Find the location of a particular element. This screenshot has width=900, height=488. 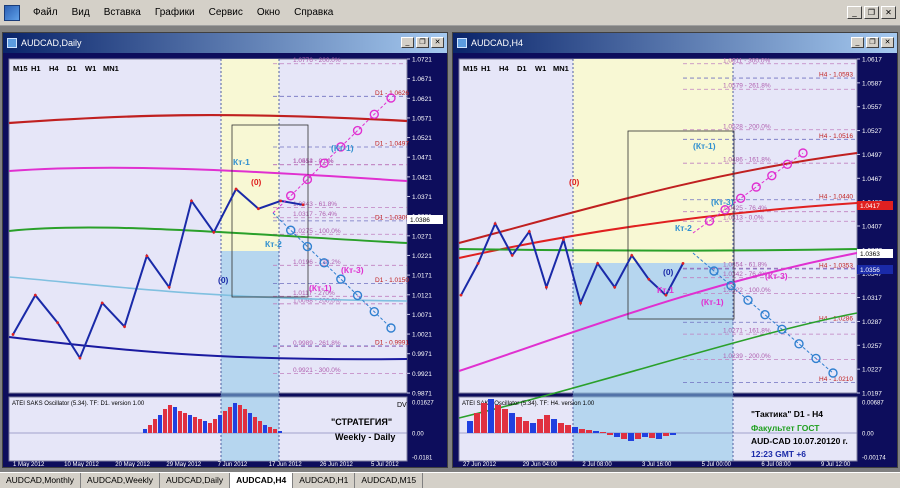

menu-view: Вид is located at coordinates (81, 13).